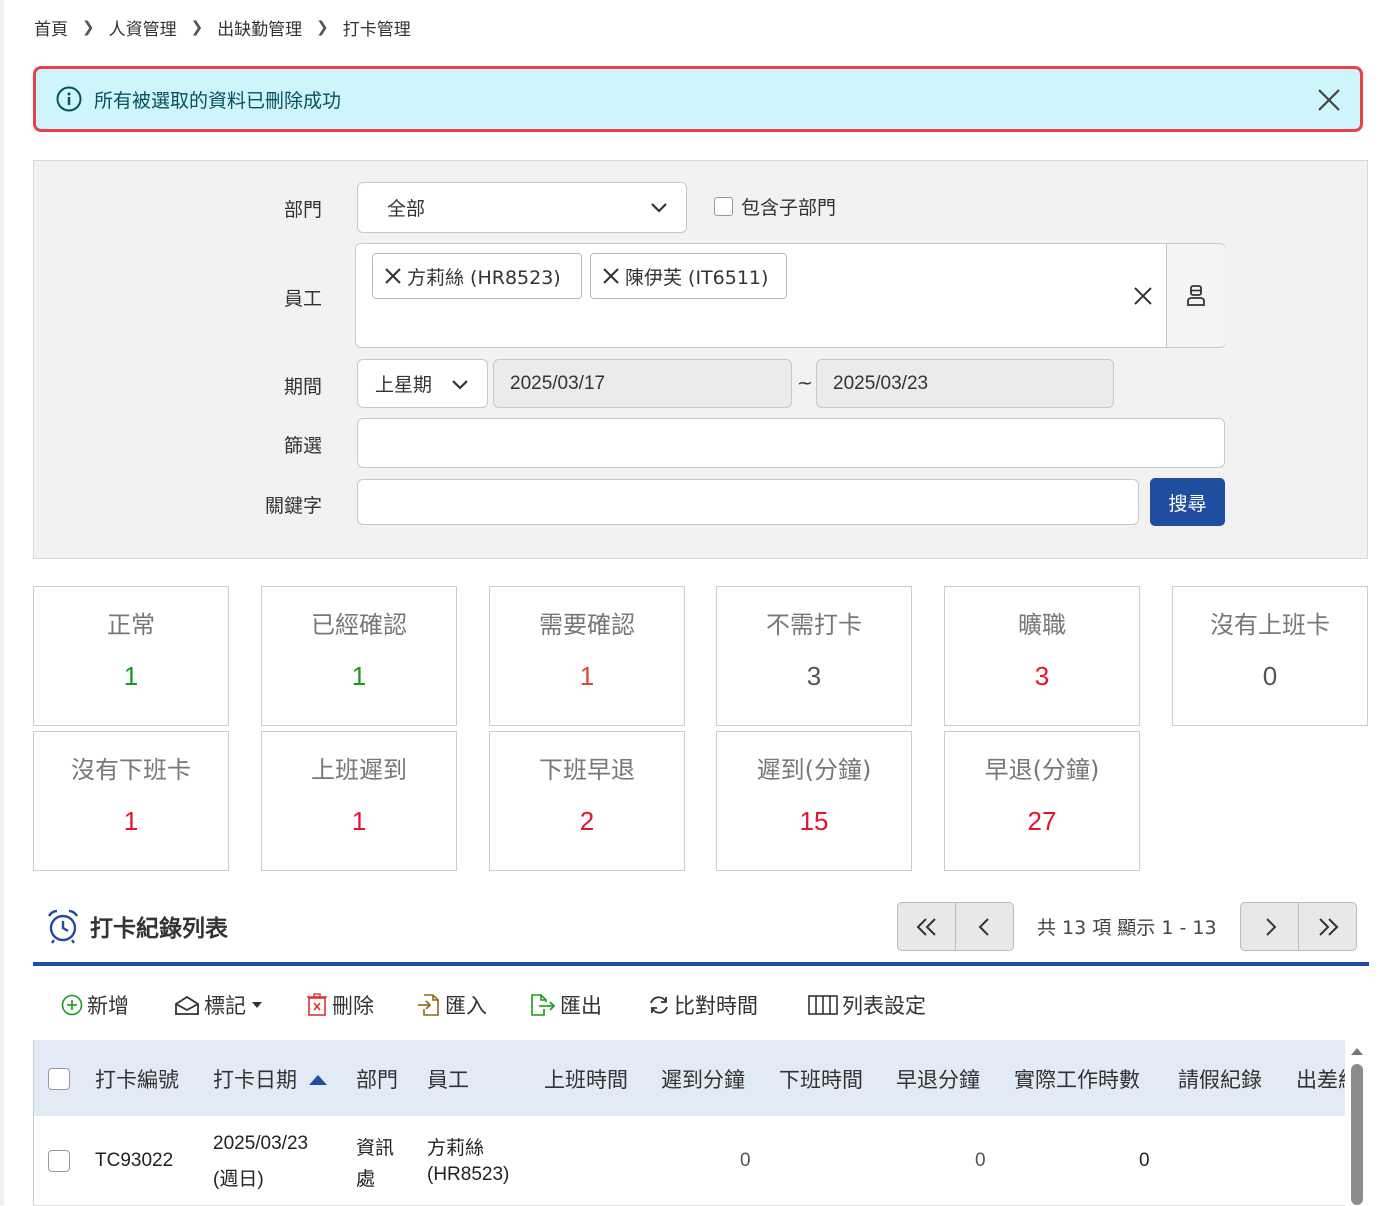  Describe the element at coordinates (1187, 502) in the screenshot. I see `search-button: 搜尋` at that location.